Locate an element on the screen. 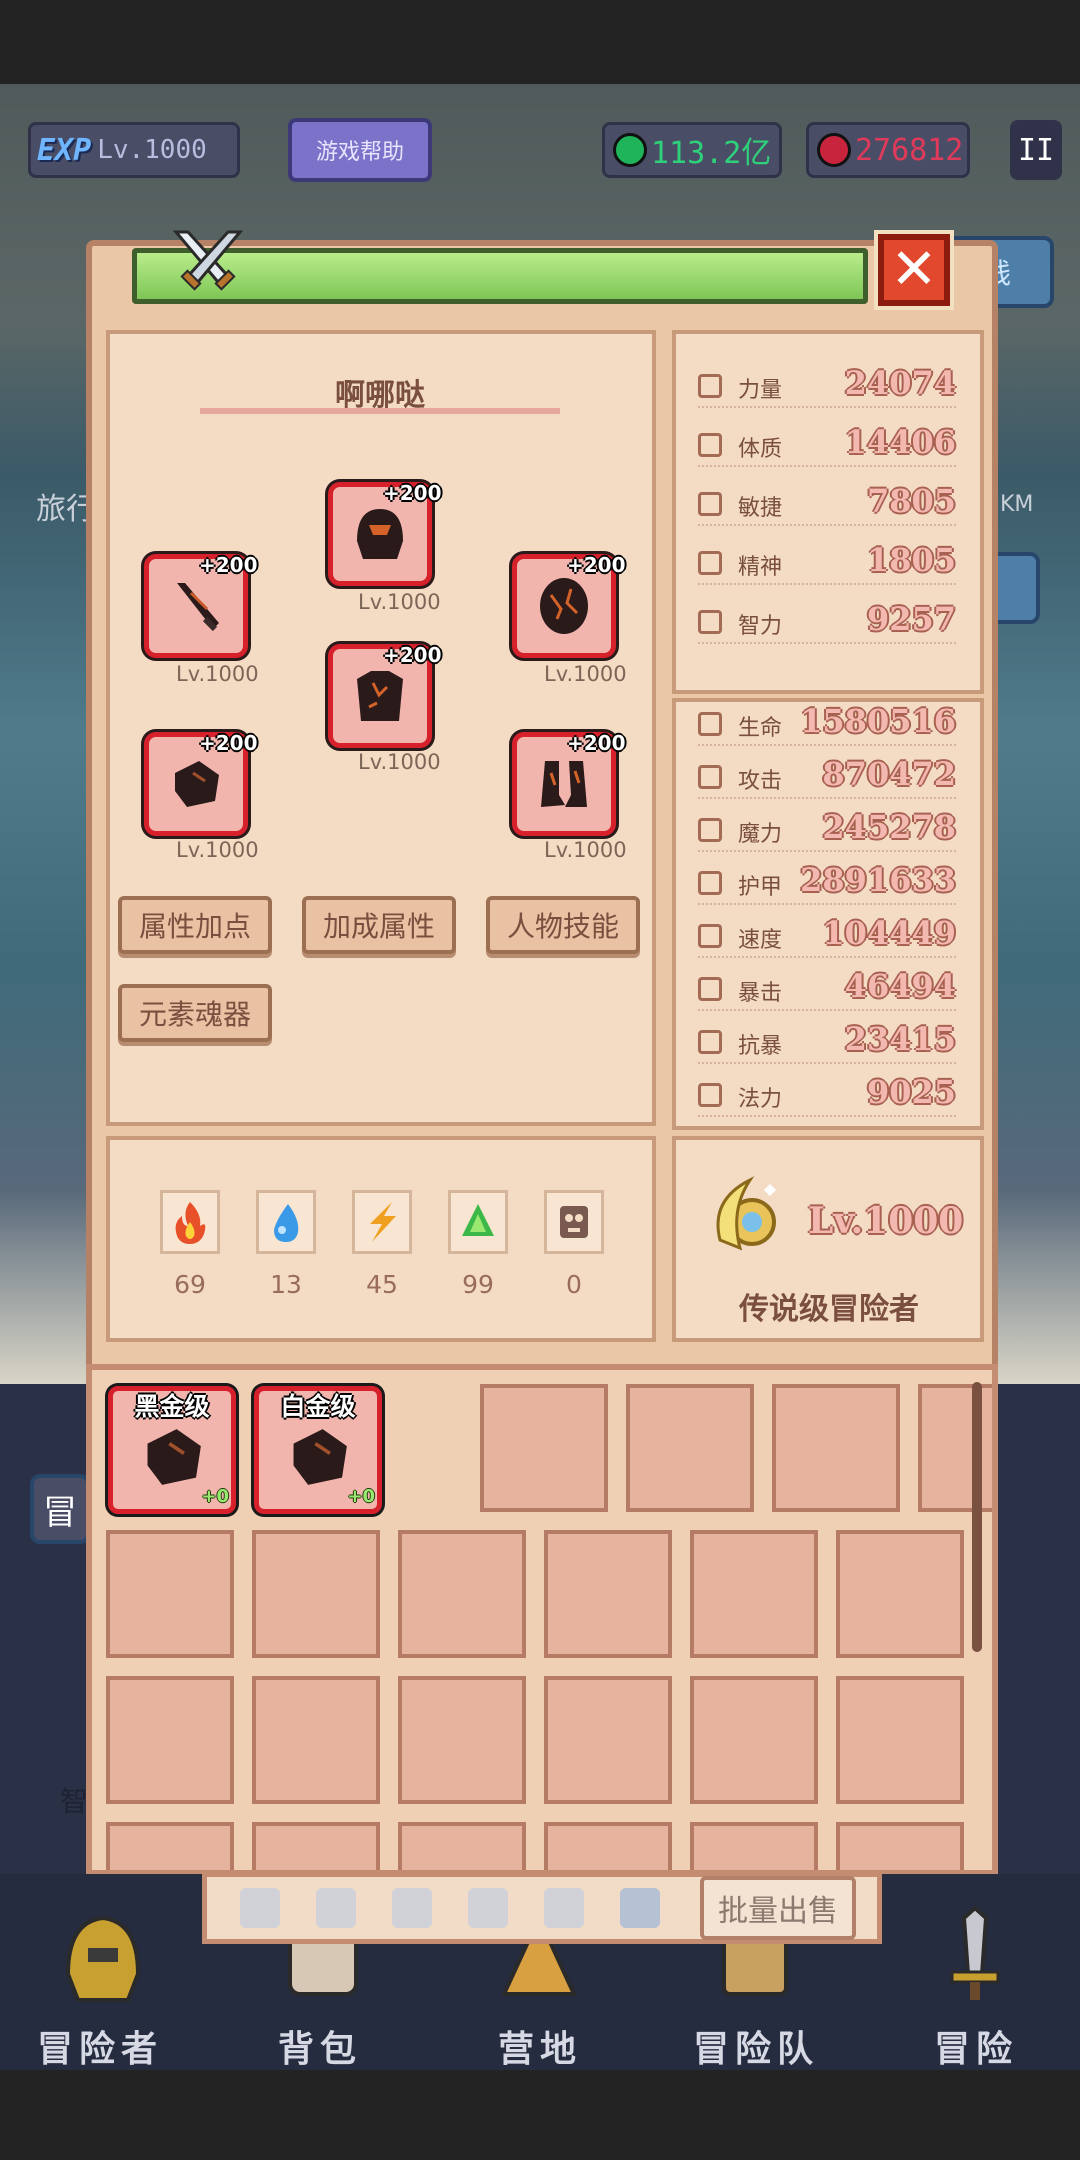 The width and height of the screenshot is (1080, 2160). fire-element-icon is located at coordinates (190, 1223).